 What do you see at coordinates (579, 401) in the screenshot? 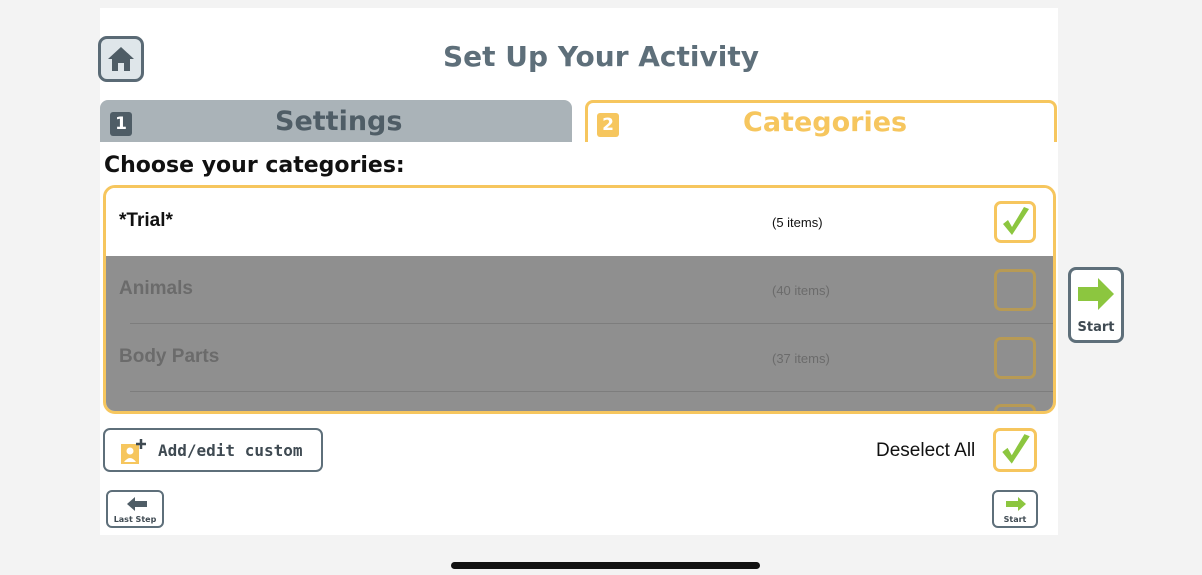
I see `category-row-partial` at bounding box center [579, 401].